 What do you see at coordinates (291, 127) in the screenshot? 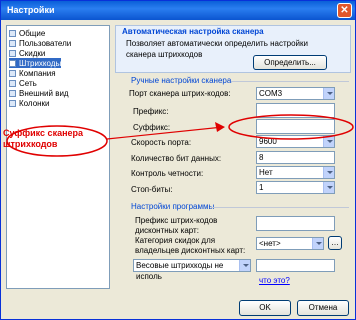
I see `suffix-highlight-ellipse` at bounding box center [291, 127].